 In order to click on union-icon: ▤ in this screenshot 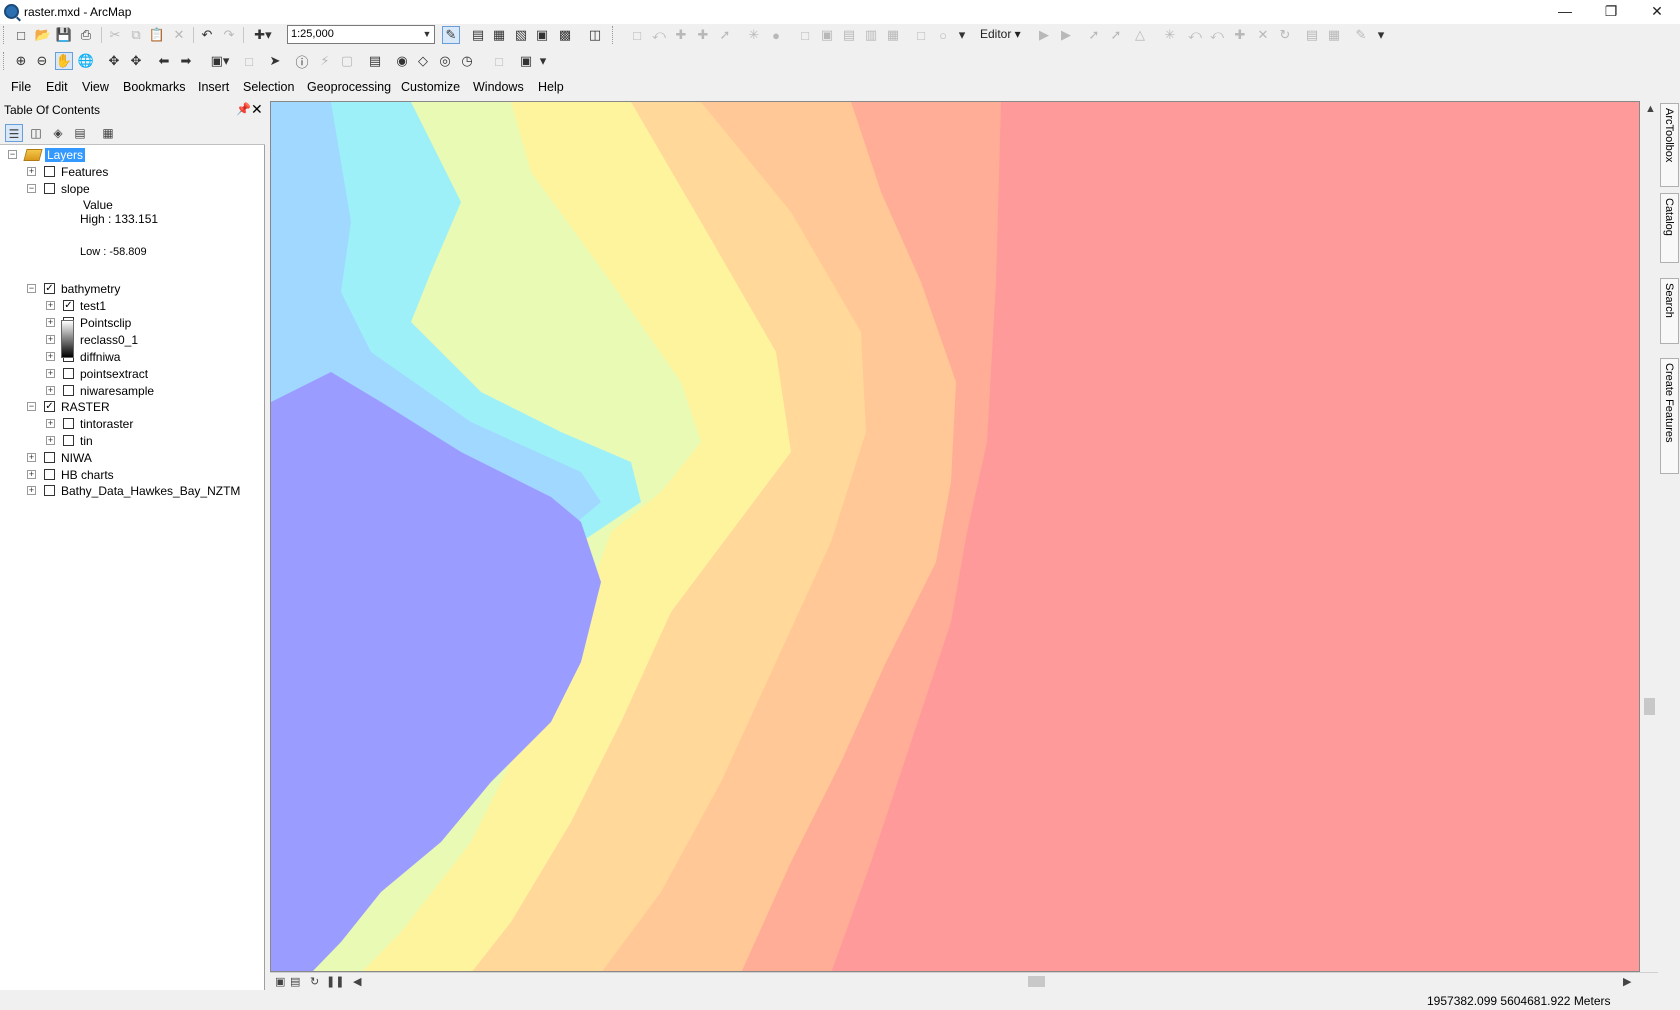, I will do `click(849, 35)`.